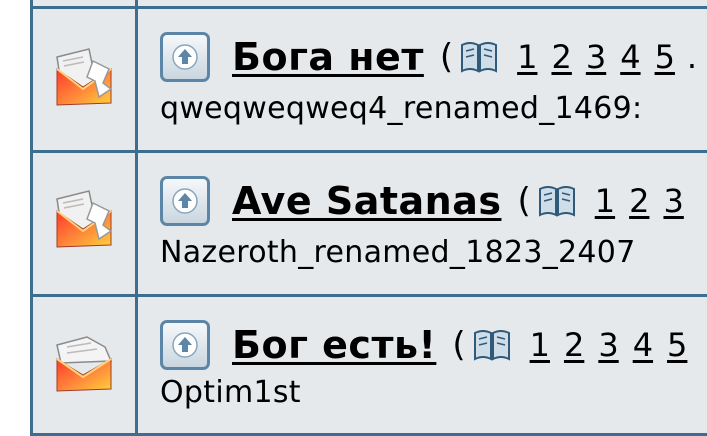 This screenshot has height=436, width=707. What do you see at coordinates (428, 57) in the screenshot?
I see `topic-title-line: Бога нет ( 1 2 3 4 5 .` at bounding box center [428, 57].